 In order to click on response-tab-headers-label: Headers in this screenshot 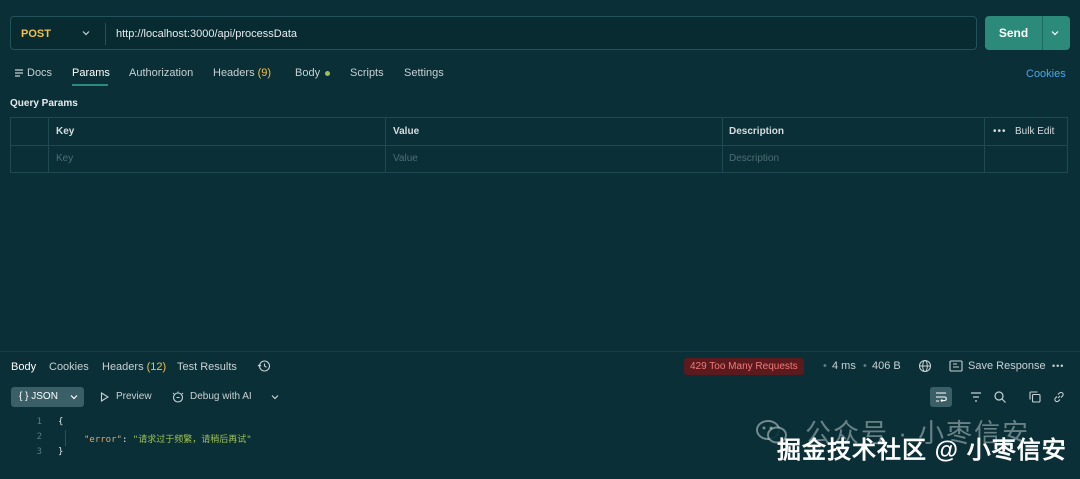, I will do `click(123, 367)`.